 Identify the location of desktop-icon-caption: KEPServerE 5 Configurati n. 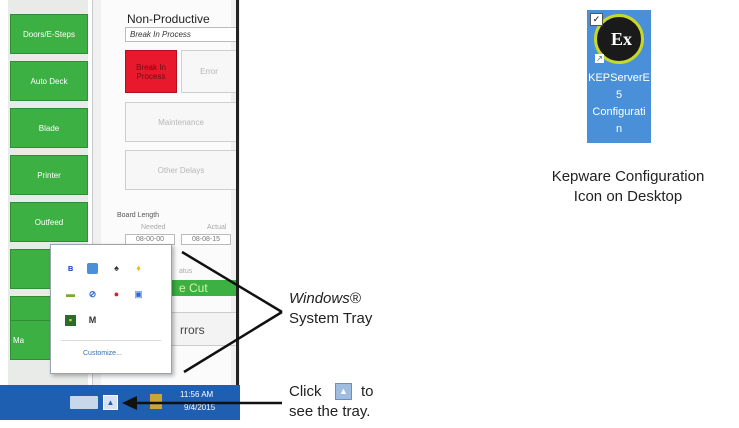
(619, 104).